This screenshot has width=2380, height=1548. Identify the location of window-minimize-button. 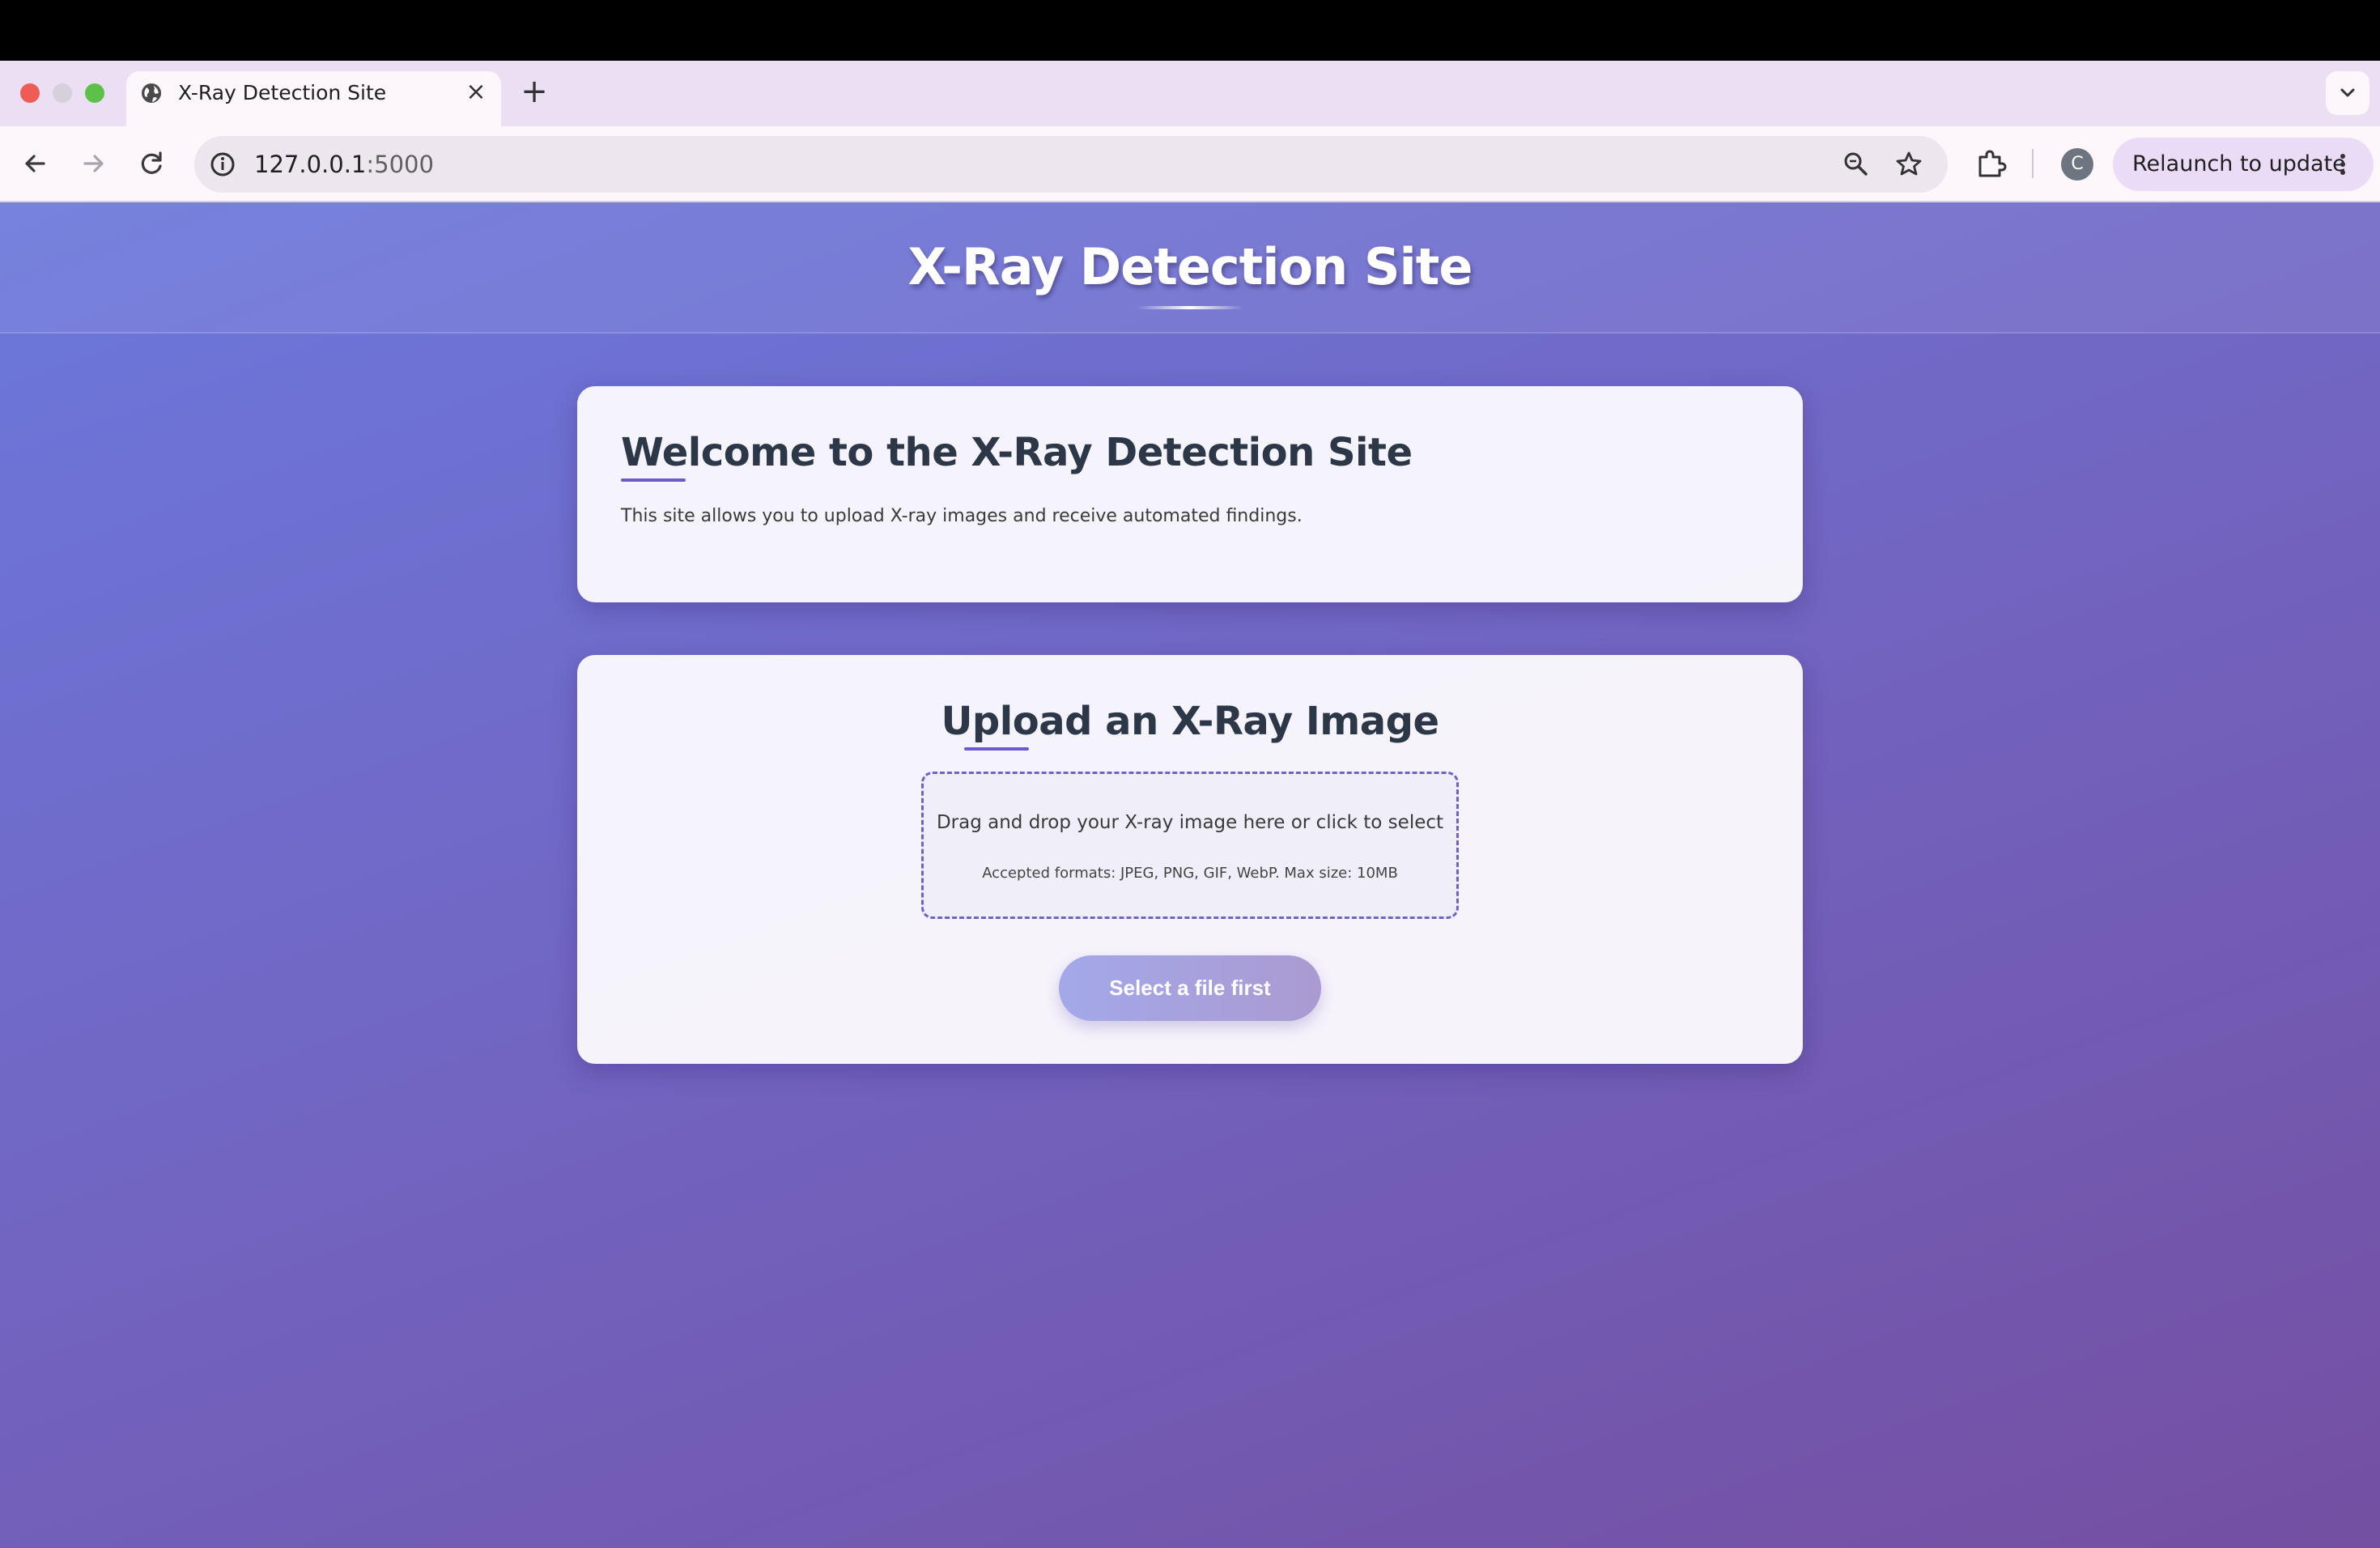
(62, 93).